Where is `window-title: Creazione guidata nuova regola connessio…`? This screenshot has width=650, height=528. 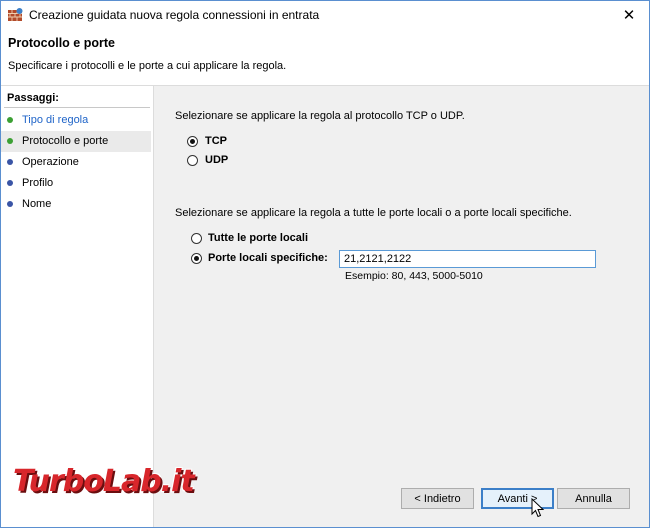
window-title: Creazione guidata nuova regola connessio… is located at coordinates (174, 15).